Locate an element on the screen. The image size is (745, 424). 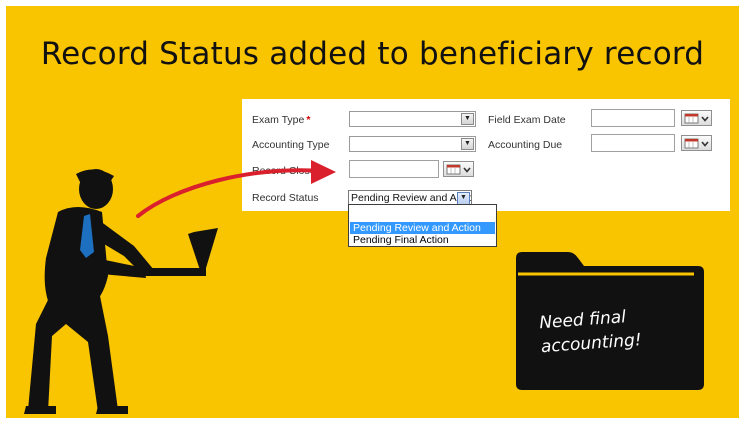
arrow-head is located at coordinates (323, 172).